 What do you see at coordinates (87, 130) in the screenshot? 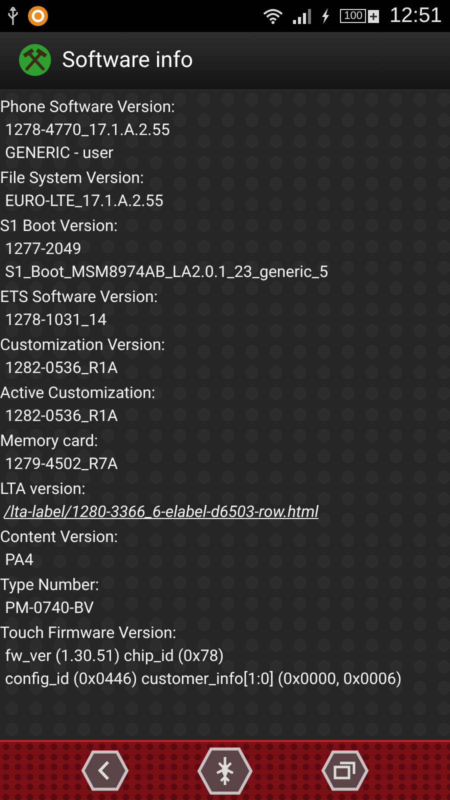
I see `field-value: 1278-4770_17.1.A.2.55` at bounding box center [87, 130].